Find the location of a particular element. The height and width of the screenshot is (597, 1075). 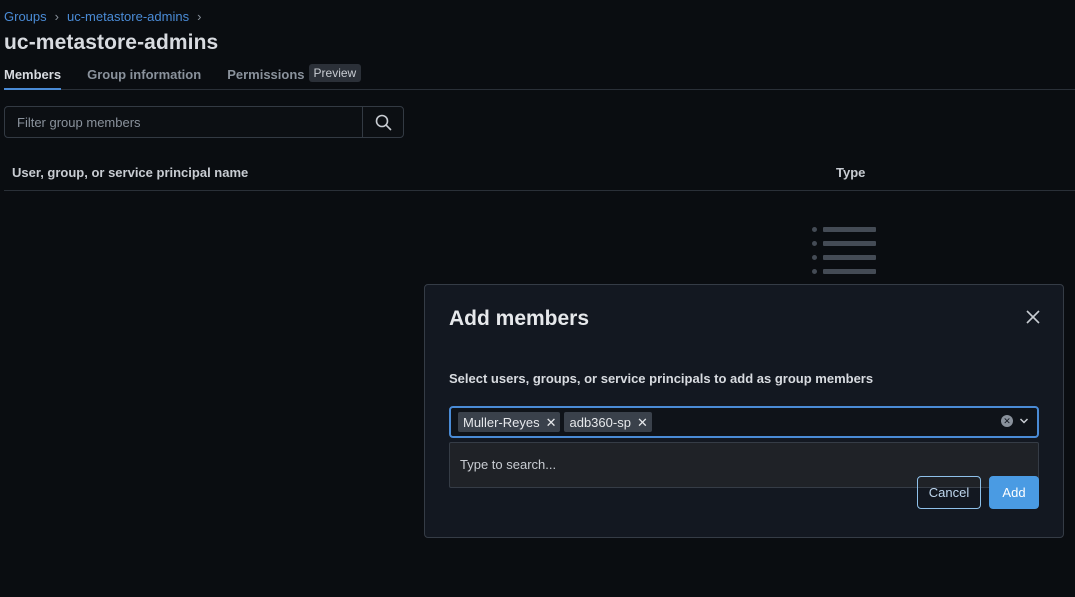

filter-members-field is located at coordinates (204, 122).